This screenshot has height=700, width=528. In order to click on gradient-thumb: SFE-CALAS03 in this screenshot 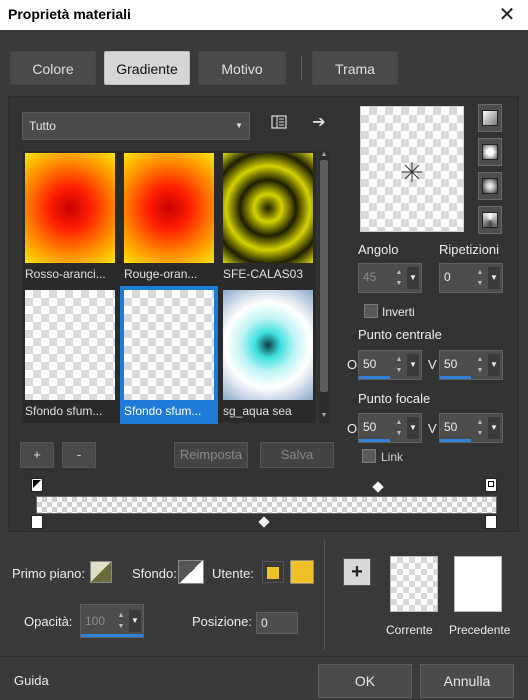, I will do `click(268, 218)`.